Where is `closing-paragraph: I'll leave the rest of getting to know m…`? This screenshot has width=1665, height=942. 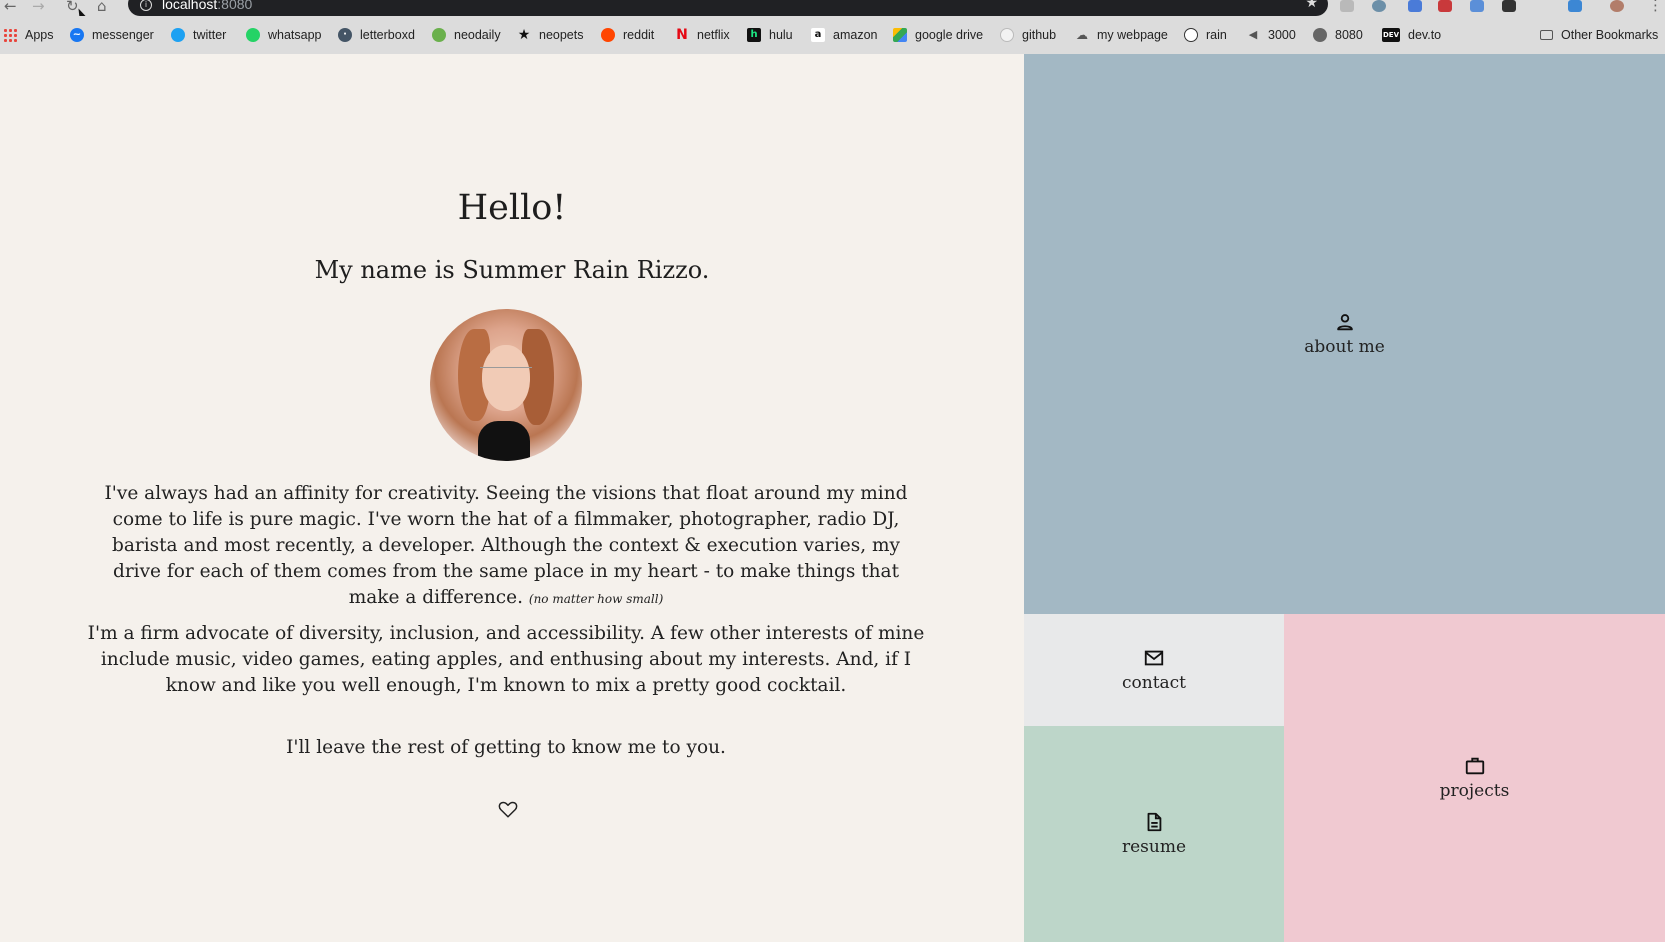 closing-paragraph: I'll leave the rest of getting to know m… is located at coordinates (506, 747).